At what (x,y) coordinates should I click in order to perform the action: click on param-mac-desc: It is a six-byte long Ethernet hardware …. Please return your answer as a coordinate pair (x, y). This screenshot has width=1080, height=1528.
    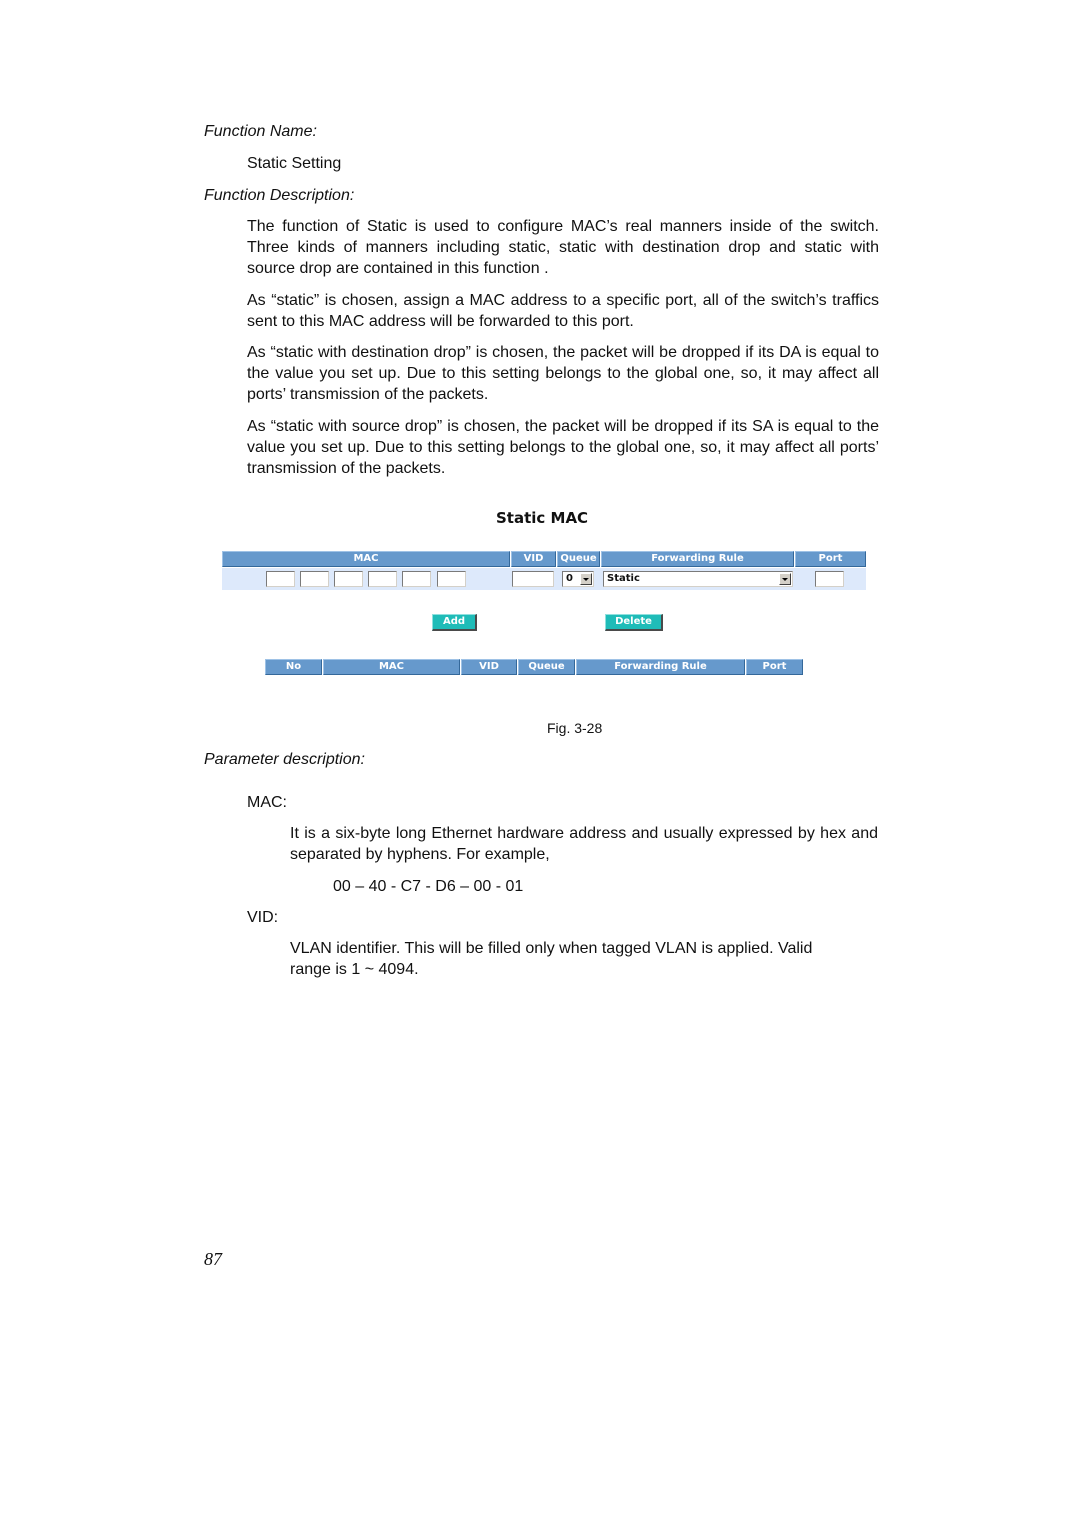
    Looking at the image, I should click on (584, 844).